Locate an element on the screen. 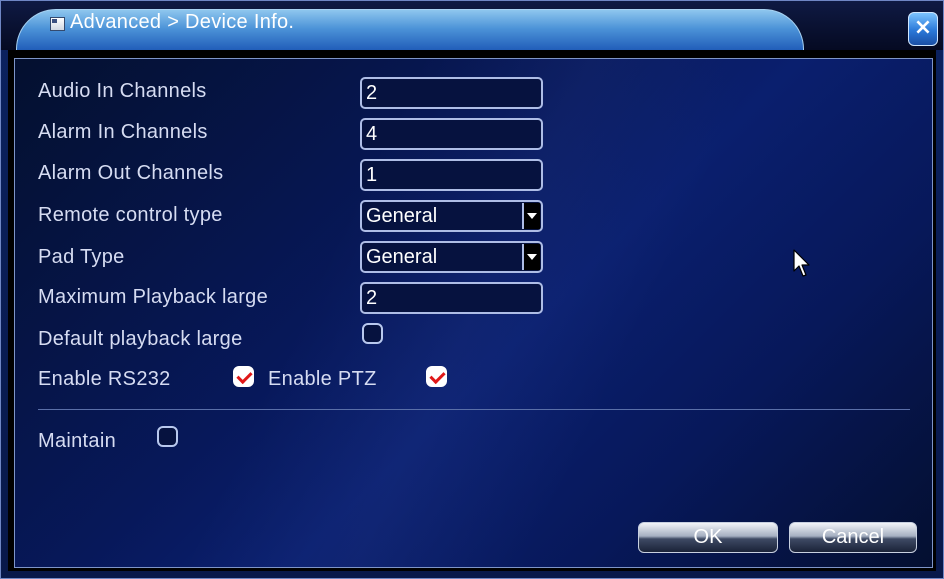 This screenshot has width=944, height=579. close-icon: × is located at coordinates (923, 29).